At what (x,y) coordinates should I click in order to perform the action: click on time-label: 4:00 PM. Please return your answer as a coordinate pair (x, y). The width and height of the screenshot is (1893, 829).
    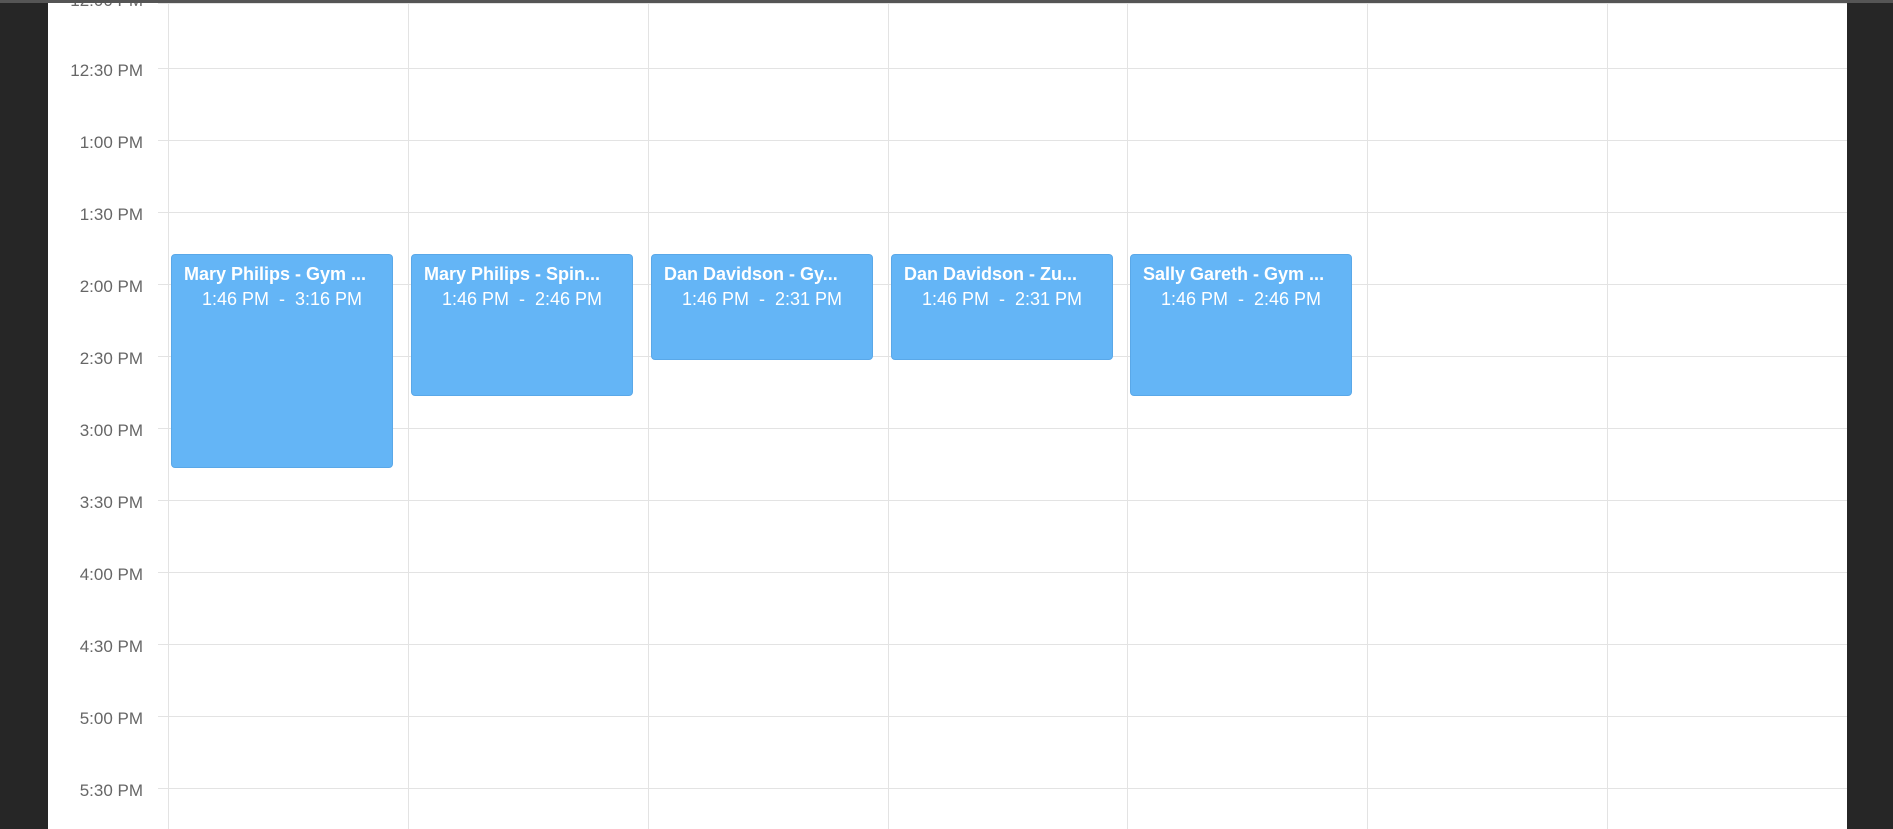
    Looking at the image, I should click on (111, 574).